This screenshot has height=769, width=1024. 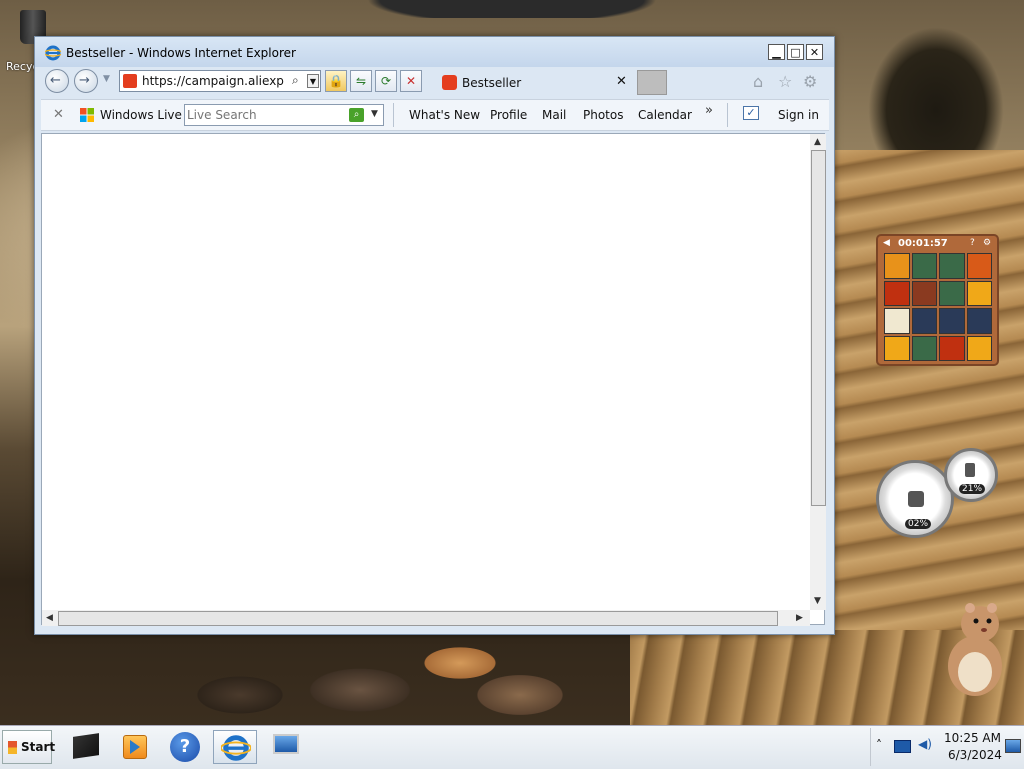 What do you see at coordinates (536, 83) in the screenshot?
I see `tab-bestseller: Bestseller ✕` at bounding box center [536, 83].